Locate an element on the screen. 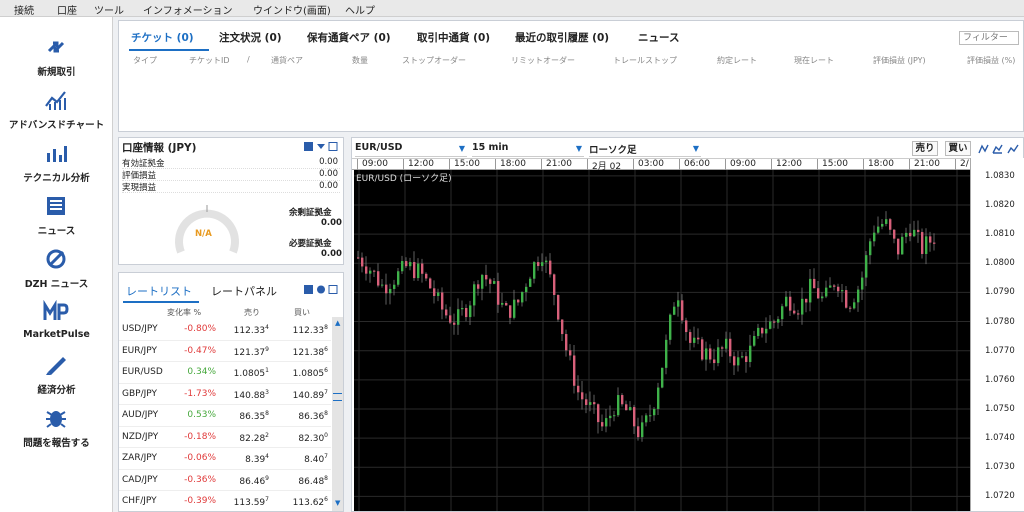 The width and height of the screenshot is (1024, 512). line-chart-icon is located at coordinates (983, 149).